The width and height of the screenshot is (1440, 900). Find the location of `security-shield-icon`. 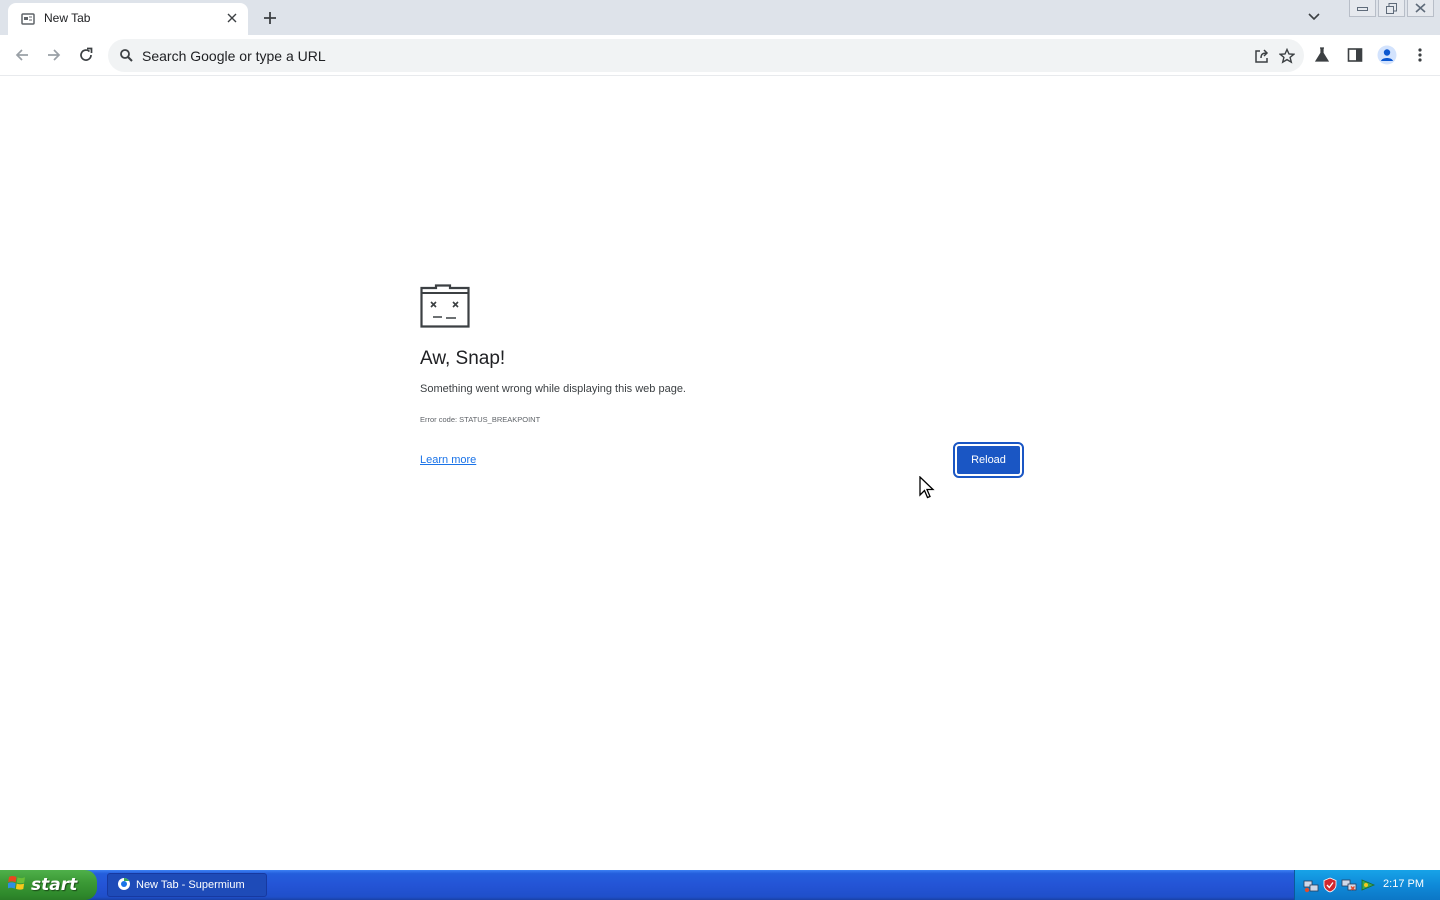

security-shield-icon is located at coordinates (1330, 885).